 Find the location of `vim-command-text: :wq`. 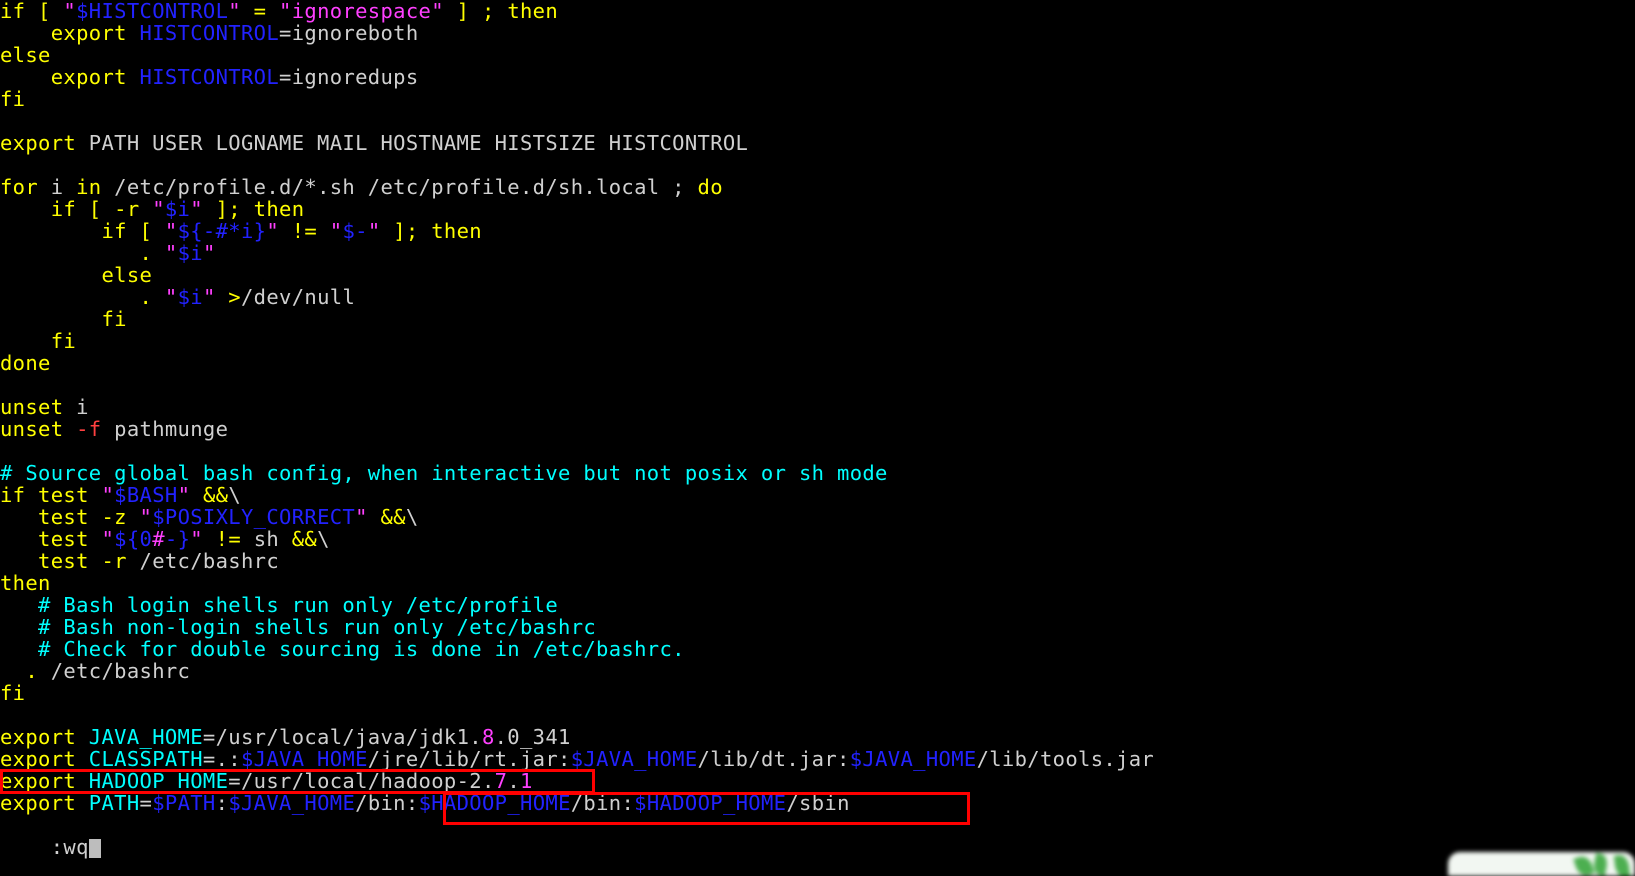

vim-command-text: :wq is located at coordinates (69, 847).